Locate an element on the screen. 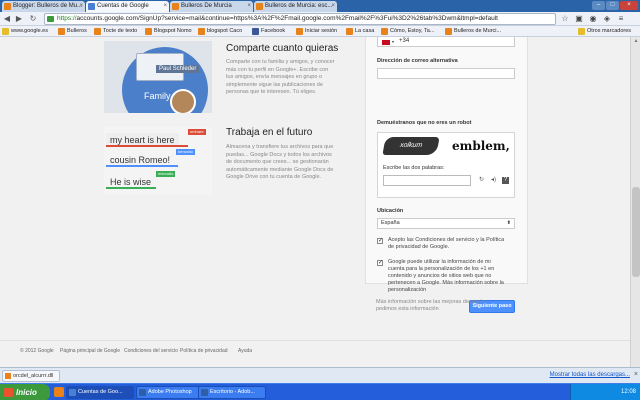  refresh-icon: ↻ is located at coordinates (481, 180).